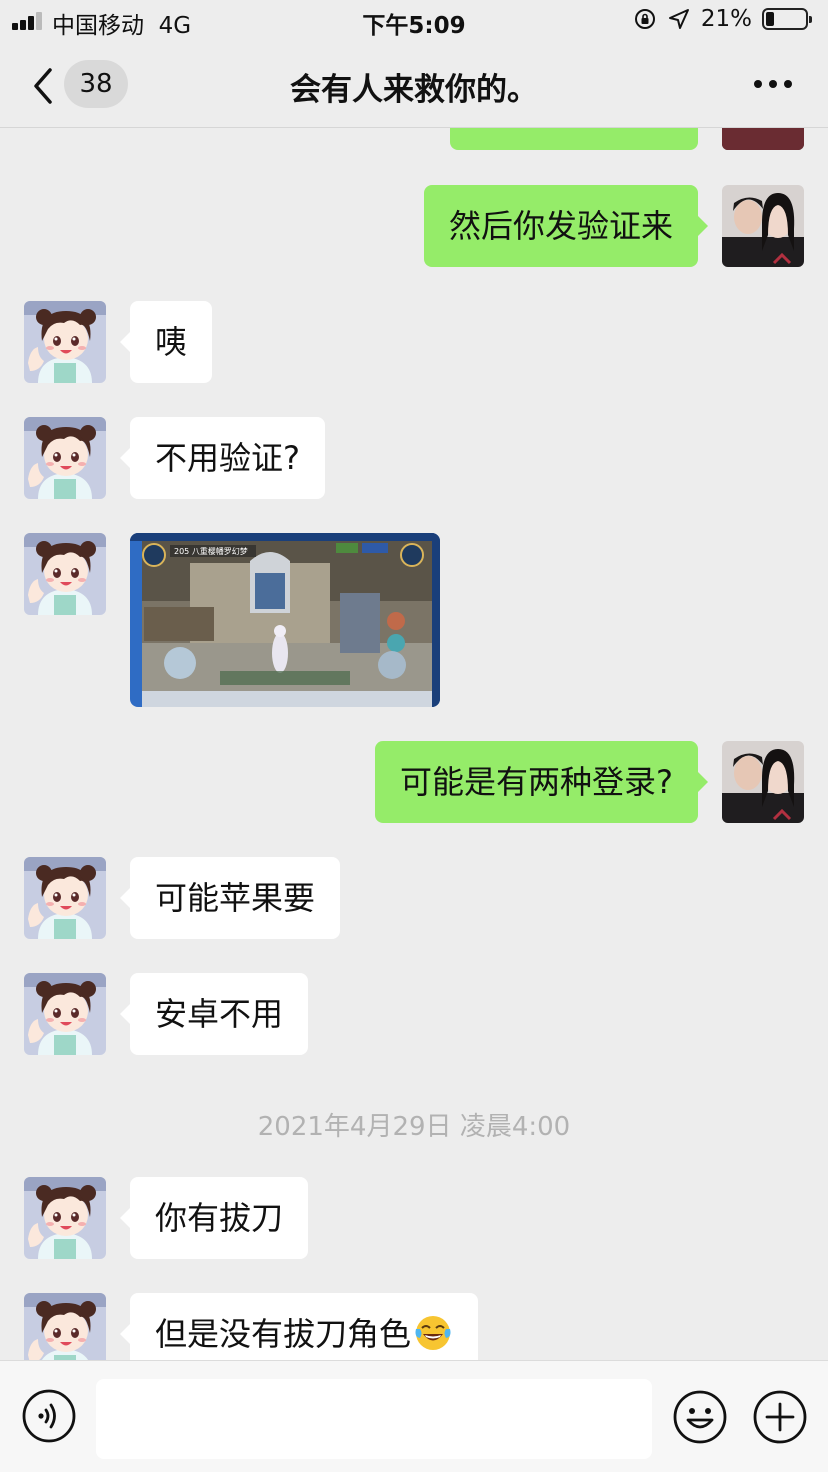 The height and width of the screenshot is (1472, 828). Describe the element at coordinates (166, 342) in the screenshot. I see `message-bubble: 咦` at that location.